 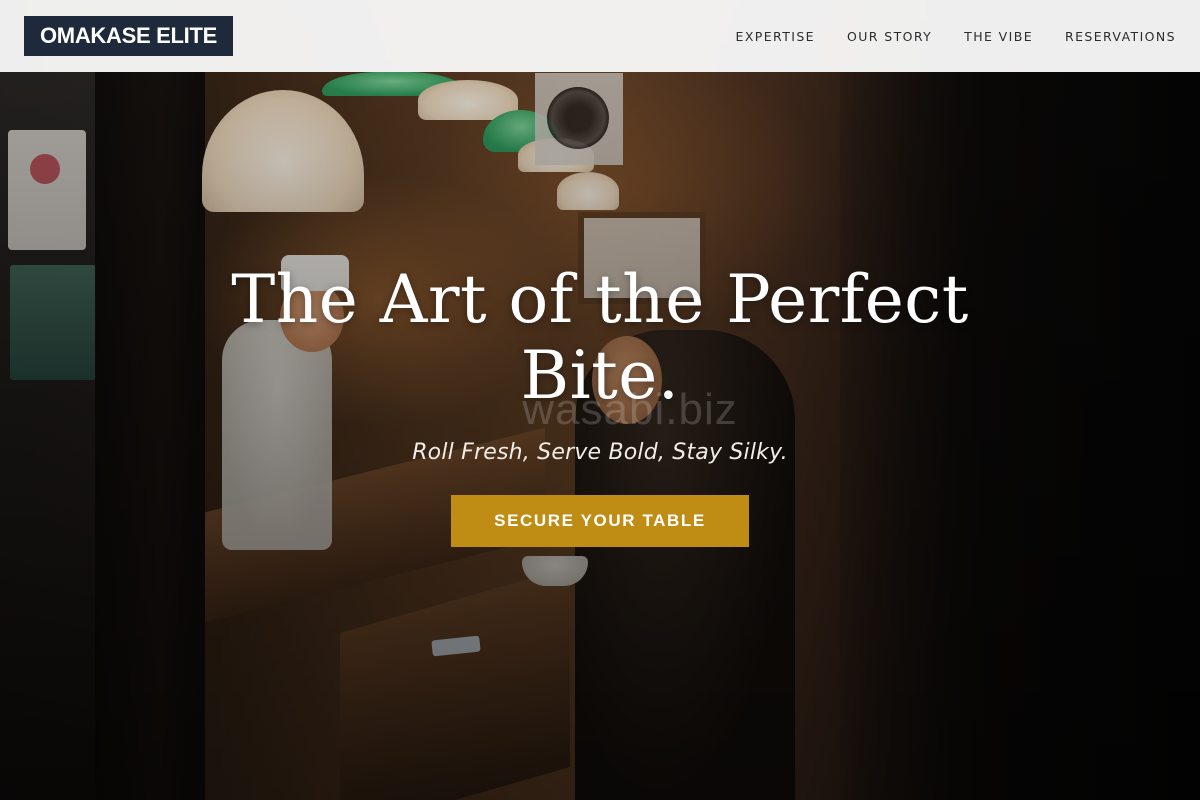 What do you see at coordinates (600, 521) in the screenshot?
I see `secure-table-button: SECURE YOUR TABLE` at bounding box center [600, 521].